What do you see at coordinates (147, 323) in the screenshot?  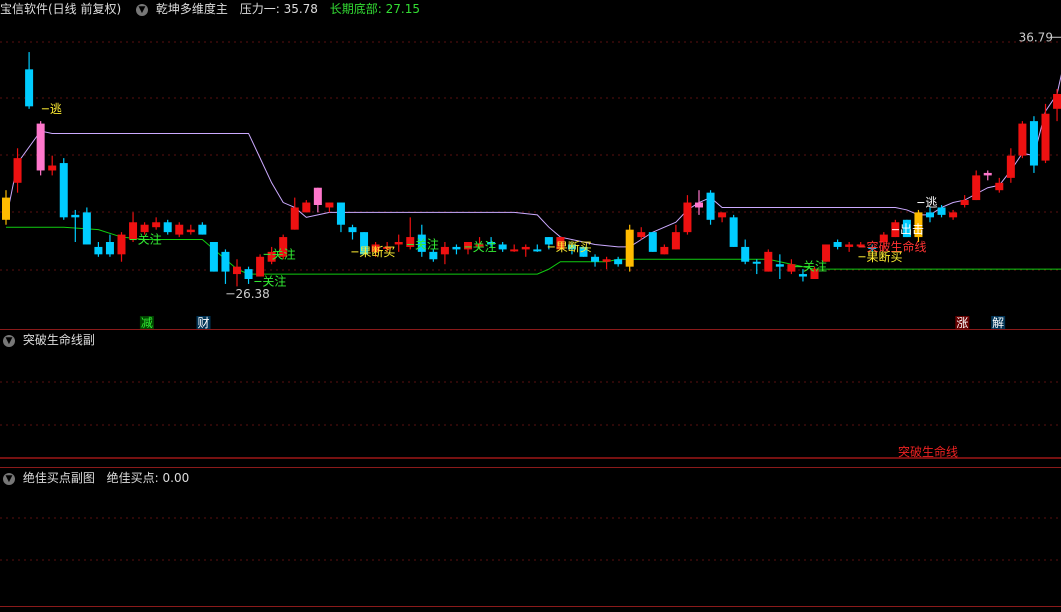 I see `bottom-marker-label: 减` at bounding box center [147, 323].